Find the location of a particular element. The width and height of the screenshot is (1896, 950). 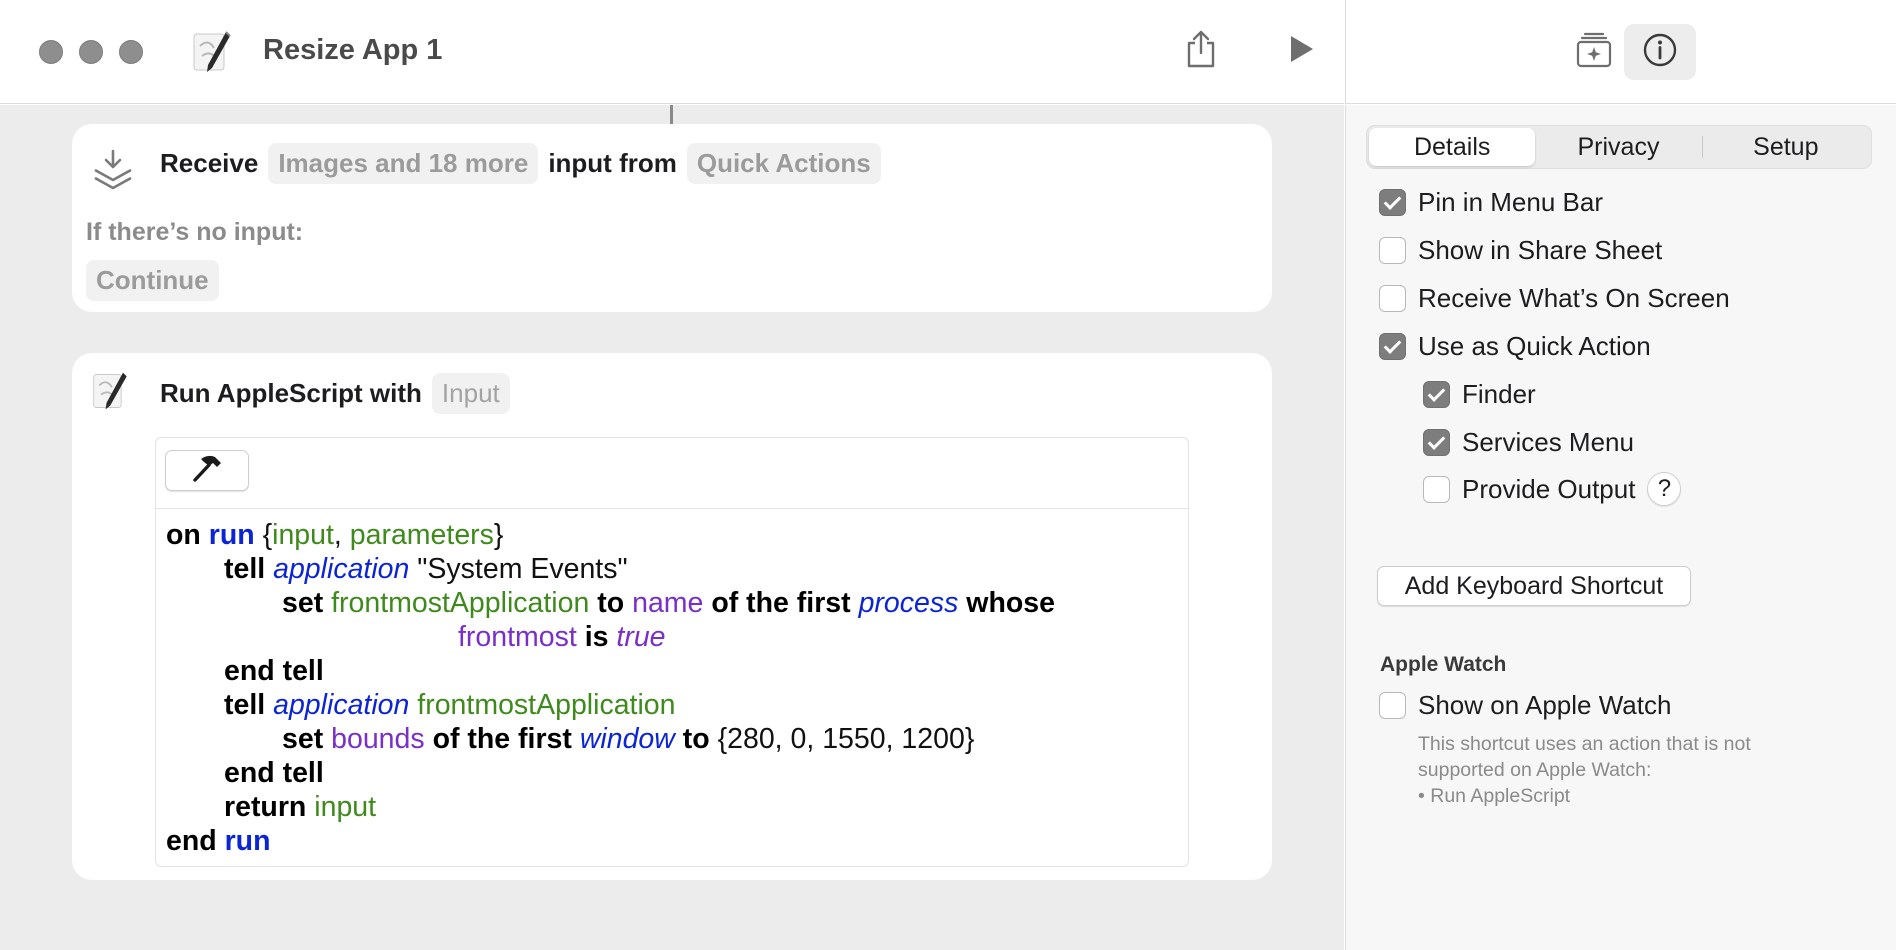

quick-action-label: Use as Quick Action is located at coordinates (1534, 346).